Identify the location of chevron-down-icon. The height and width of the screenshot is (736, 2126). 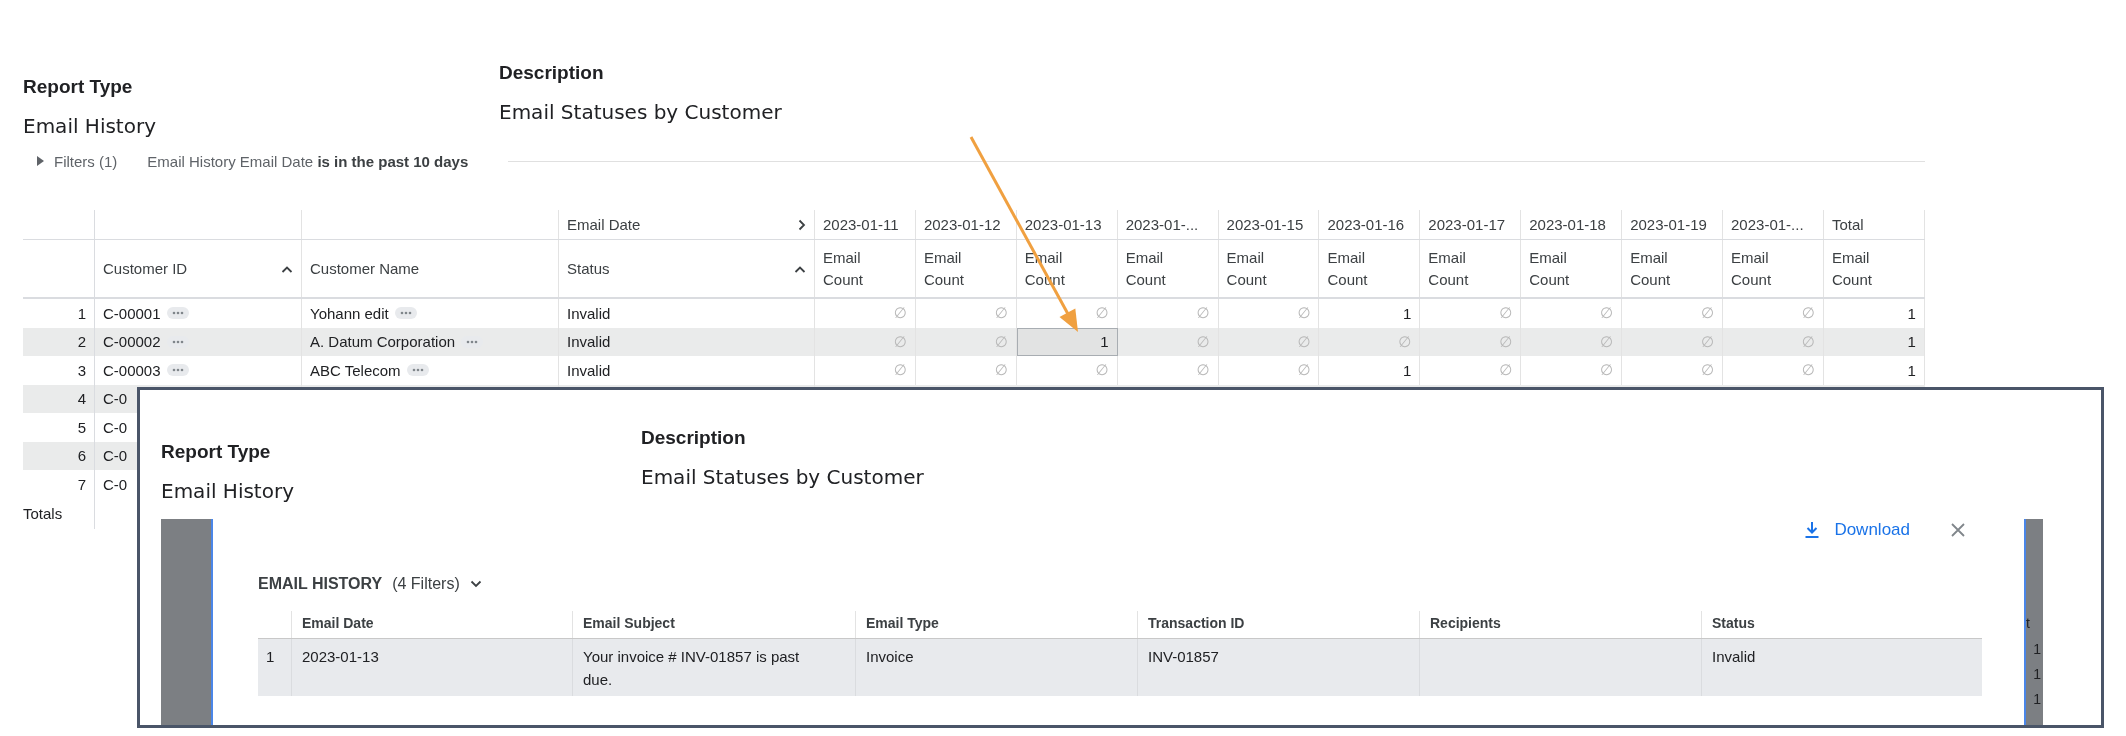
(475, 584).